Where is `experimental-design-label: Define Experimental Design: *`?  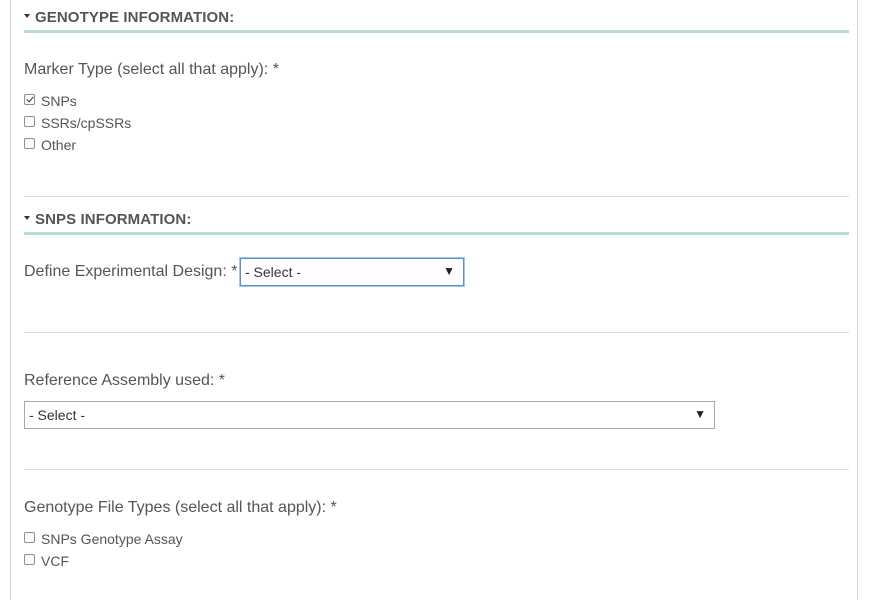 experimental-design-label: Define Experimental Design: * is located at coordinates (131, 271).